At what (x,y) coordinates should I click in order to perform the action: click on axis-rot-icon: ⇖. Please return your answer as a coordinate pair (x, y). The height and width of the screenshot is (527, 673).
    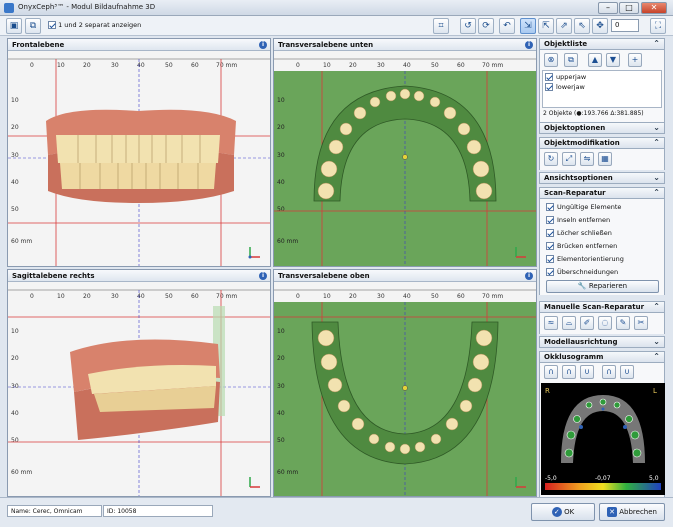
    Looking at the image, I should click on (582, 26).